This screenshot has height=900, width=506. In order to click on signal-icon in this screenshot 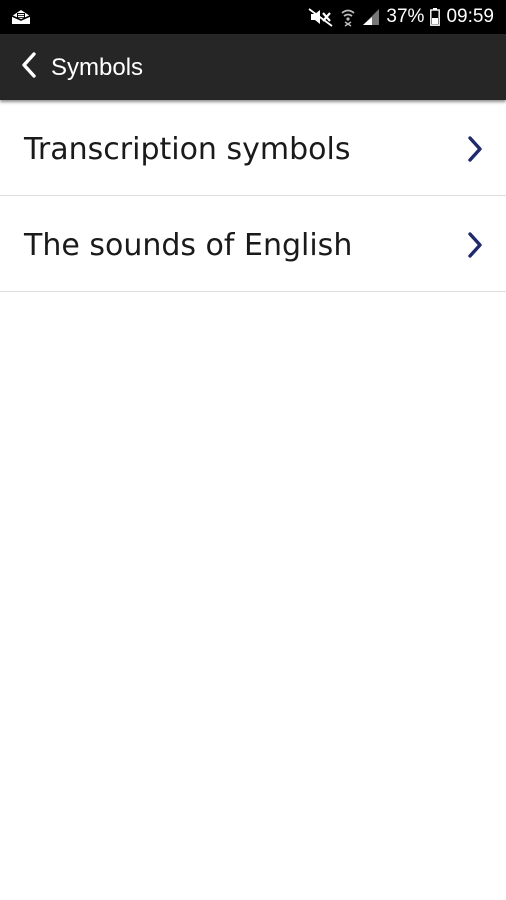, I will do `click(371, 17)`.